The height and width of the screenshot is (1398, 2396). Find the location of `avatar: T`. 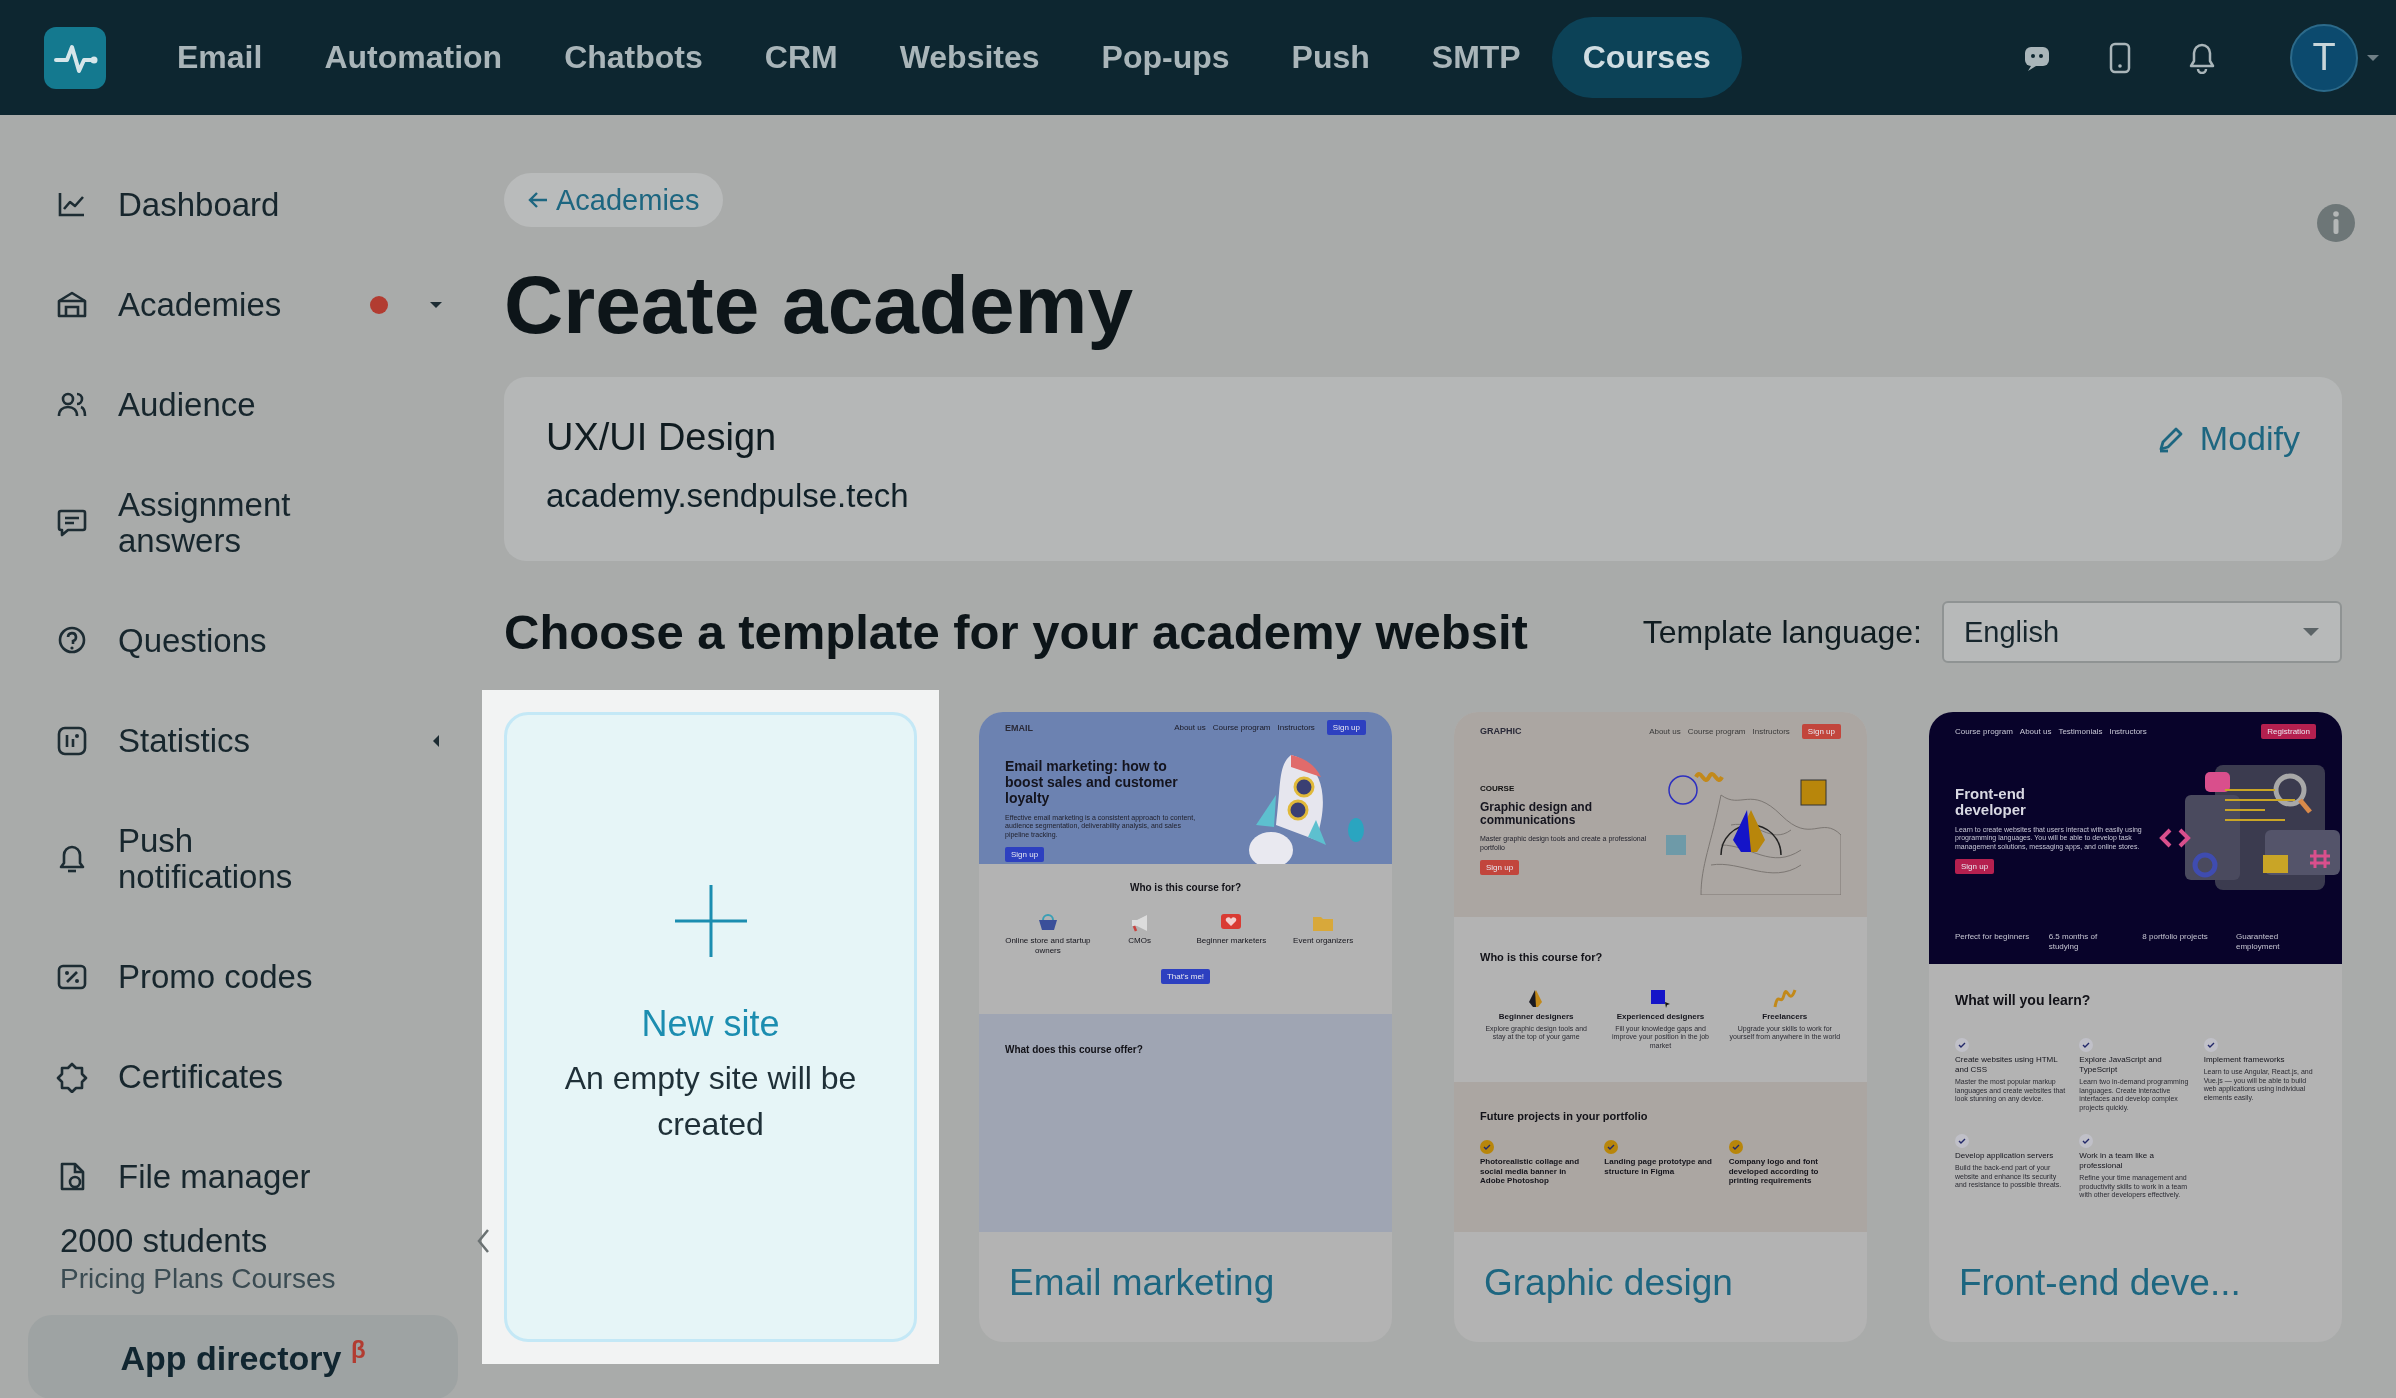

avatar: T is located at coordinates (2324, 57).